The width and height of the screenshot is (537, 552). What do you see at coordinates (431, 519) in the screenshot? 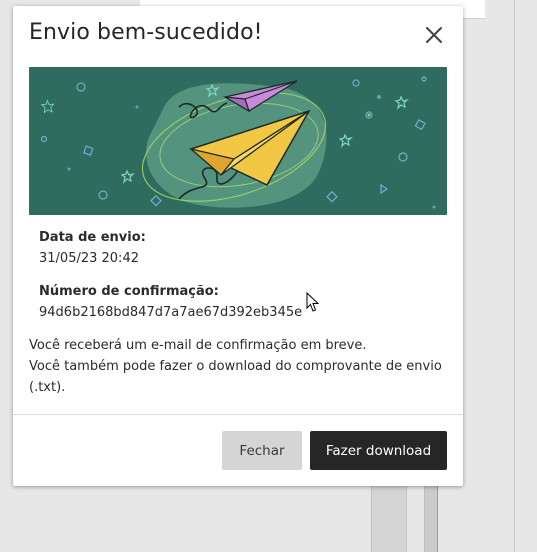
I see `background-scrollbar` at bounding box center [431, 519].